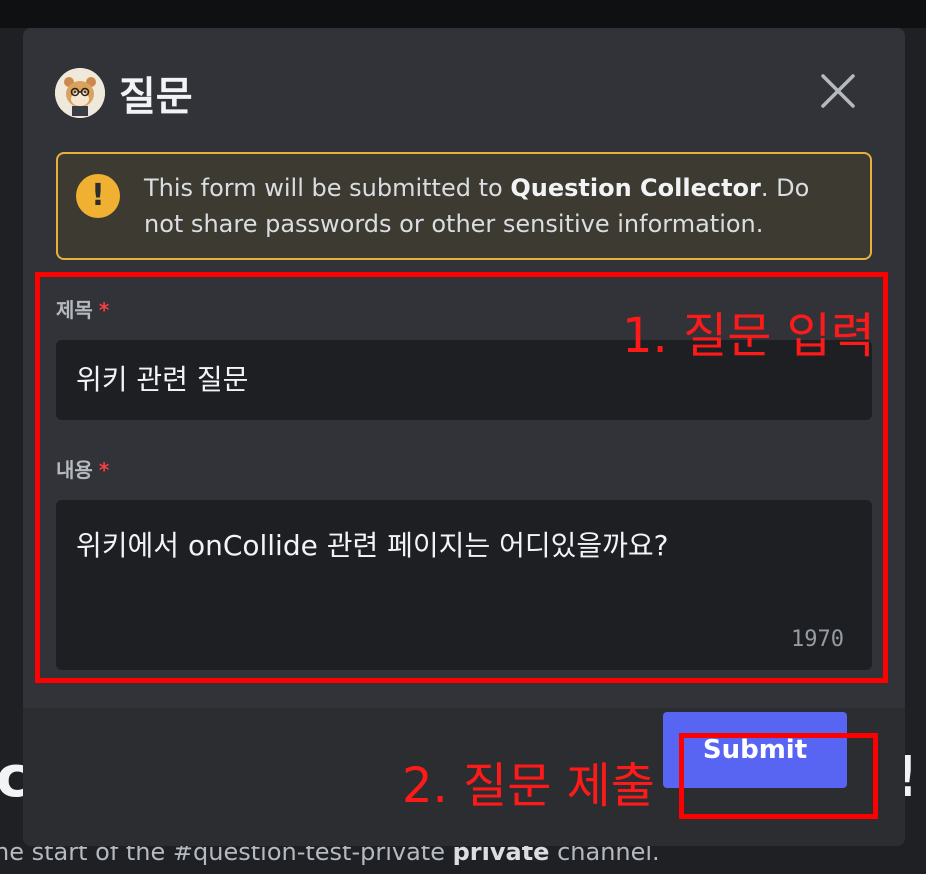  What do you see at coordinates (528, 786) in the screenshot?
I see `annotation-step2: 2. 질문 제출` at bounding box center [528, 786].